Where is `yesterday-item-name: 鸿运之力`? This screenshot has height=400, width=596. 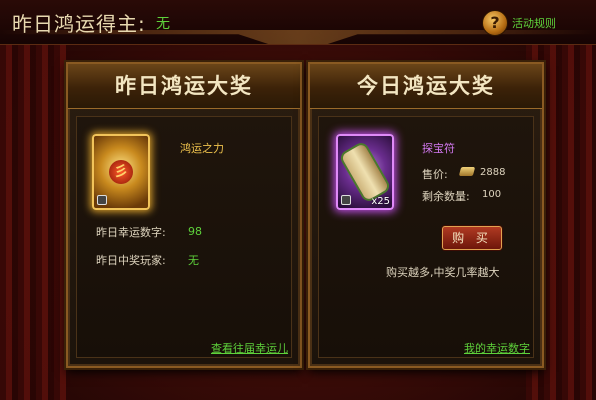 yesterday-item-name: 鸿运之力 is located at coordinates (202, 148).